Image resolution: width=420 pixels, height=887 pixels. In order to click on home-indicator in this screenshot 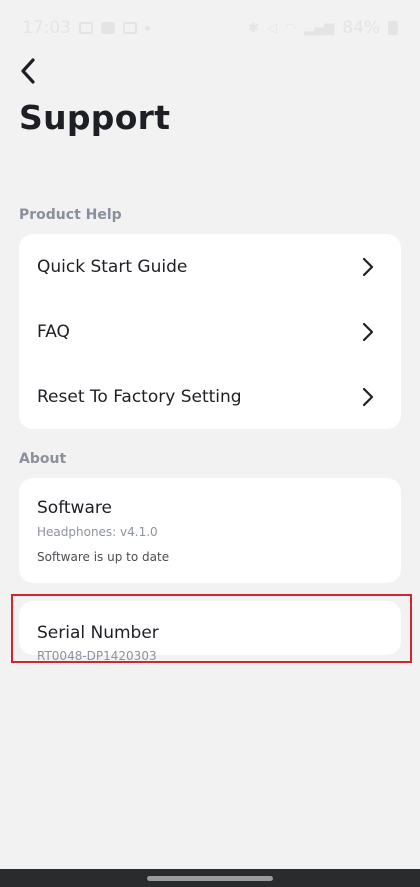, I will do `click(210, 878)`.